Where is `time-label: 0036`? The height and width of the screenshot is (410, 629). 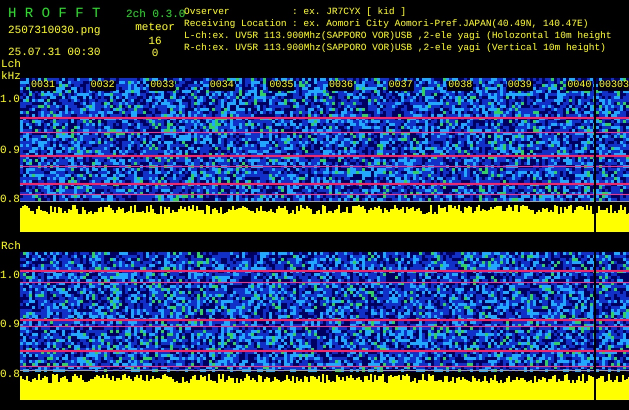 time-label: 0036 is located at coordinates (341, 86).